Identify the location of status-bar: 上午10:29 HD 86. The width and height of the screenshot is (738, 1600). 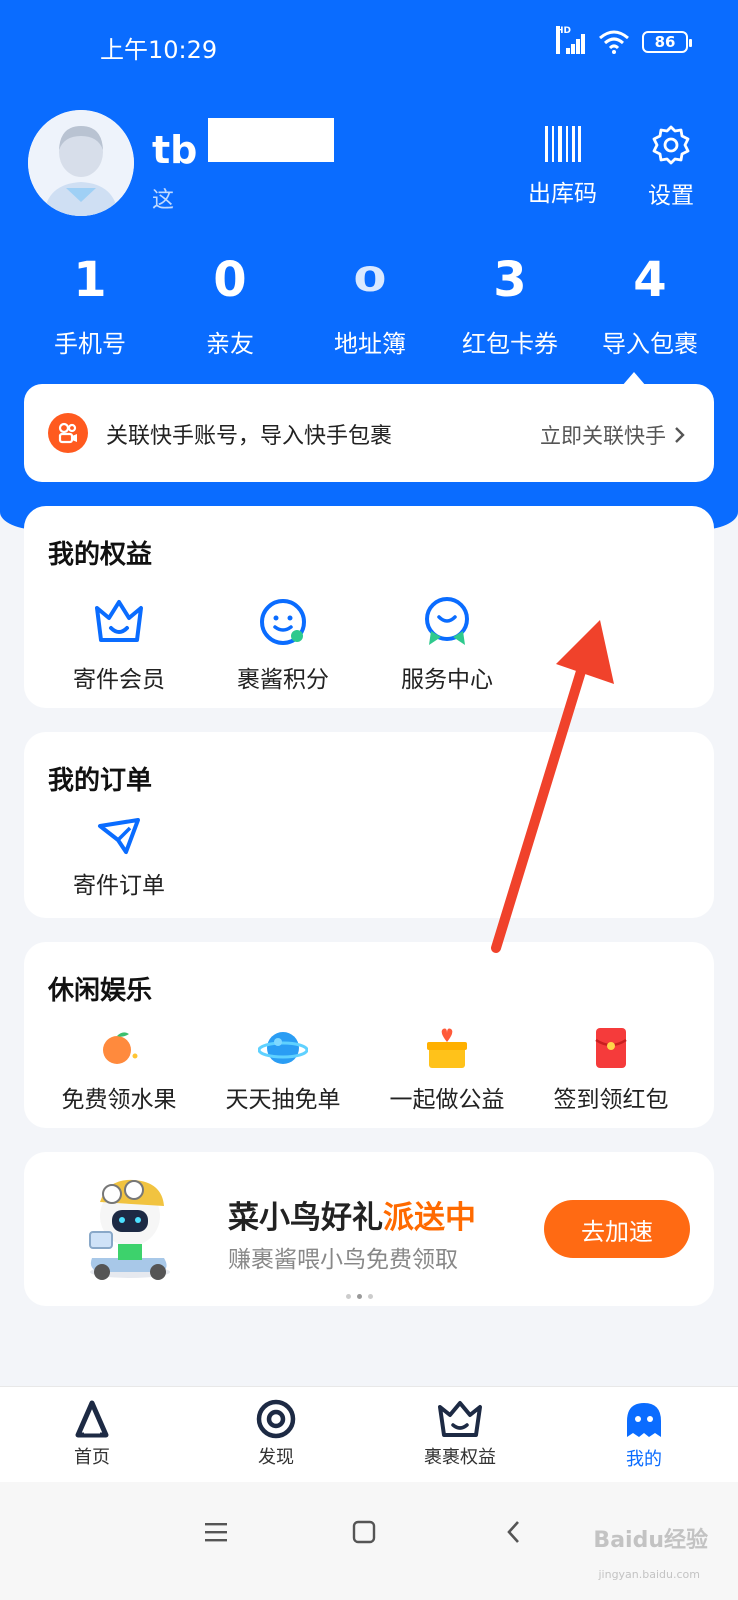
(369, 45).